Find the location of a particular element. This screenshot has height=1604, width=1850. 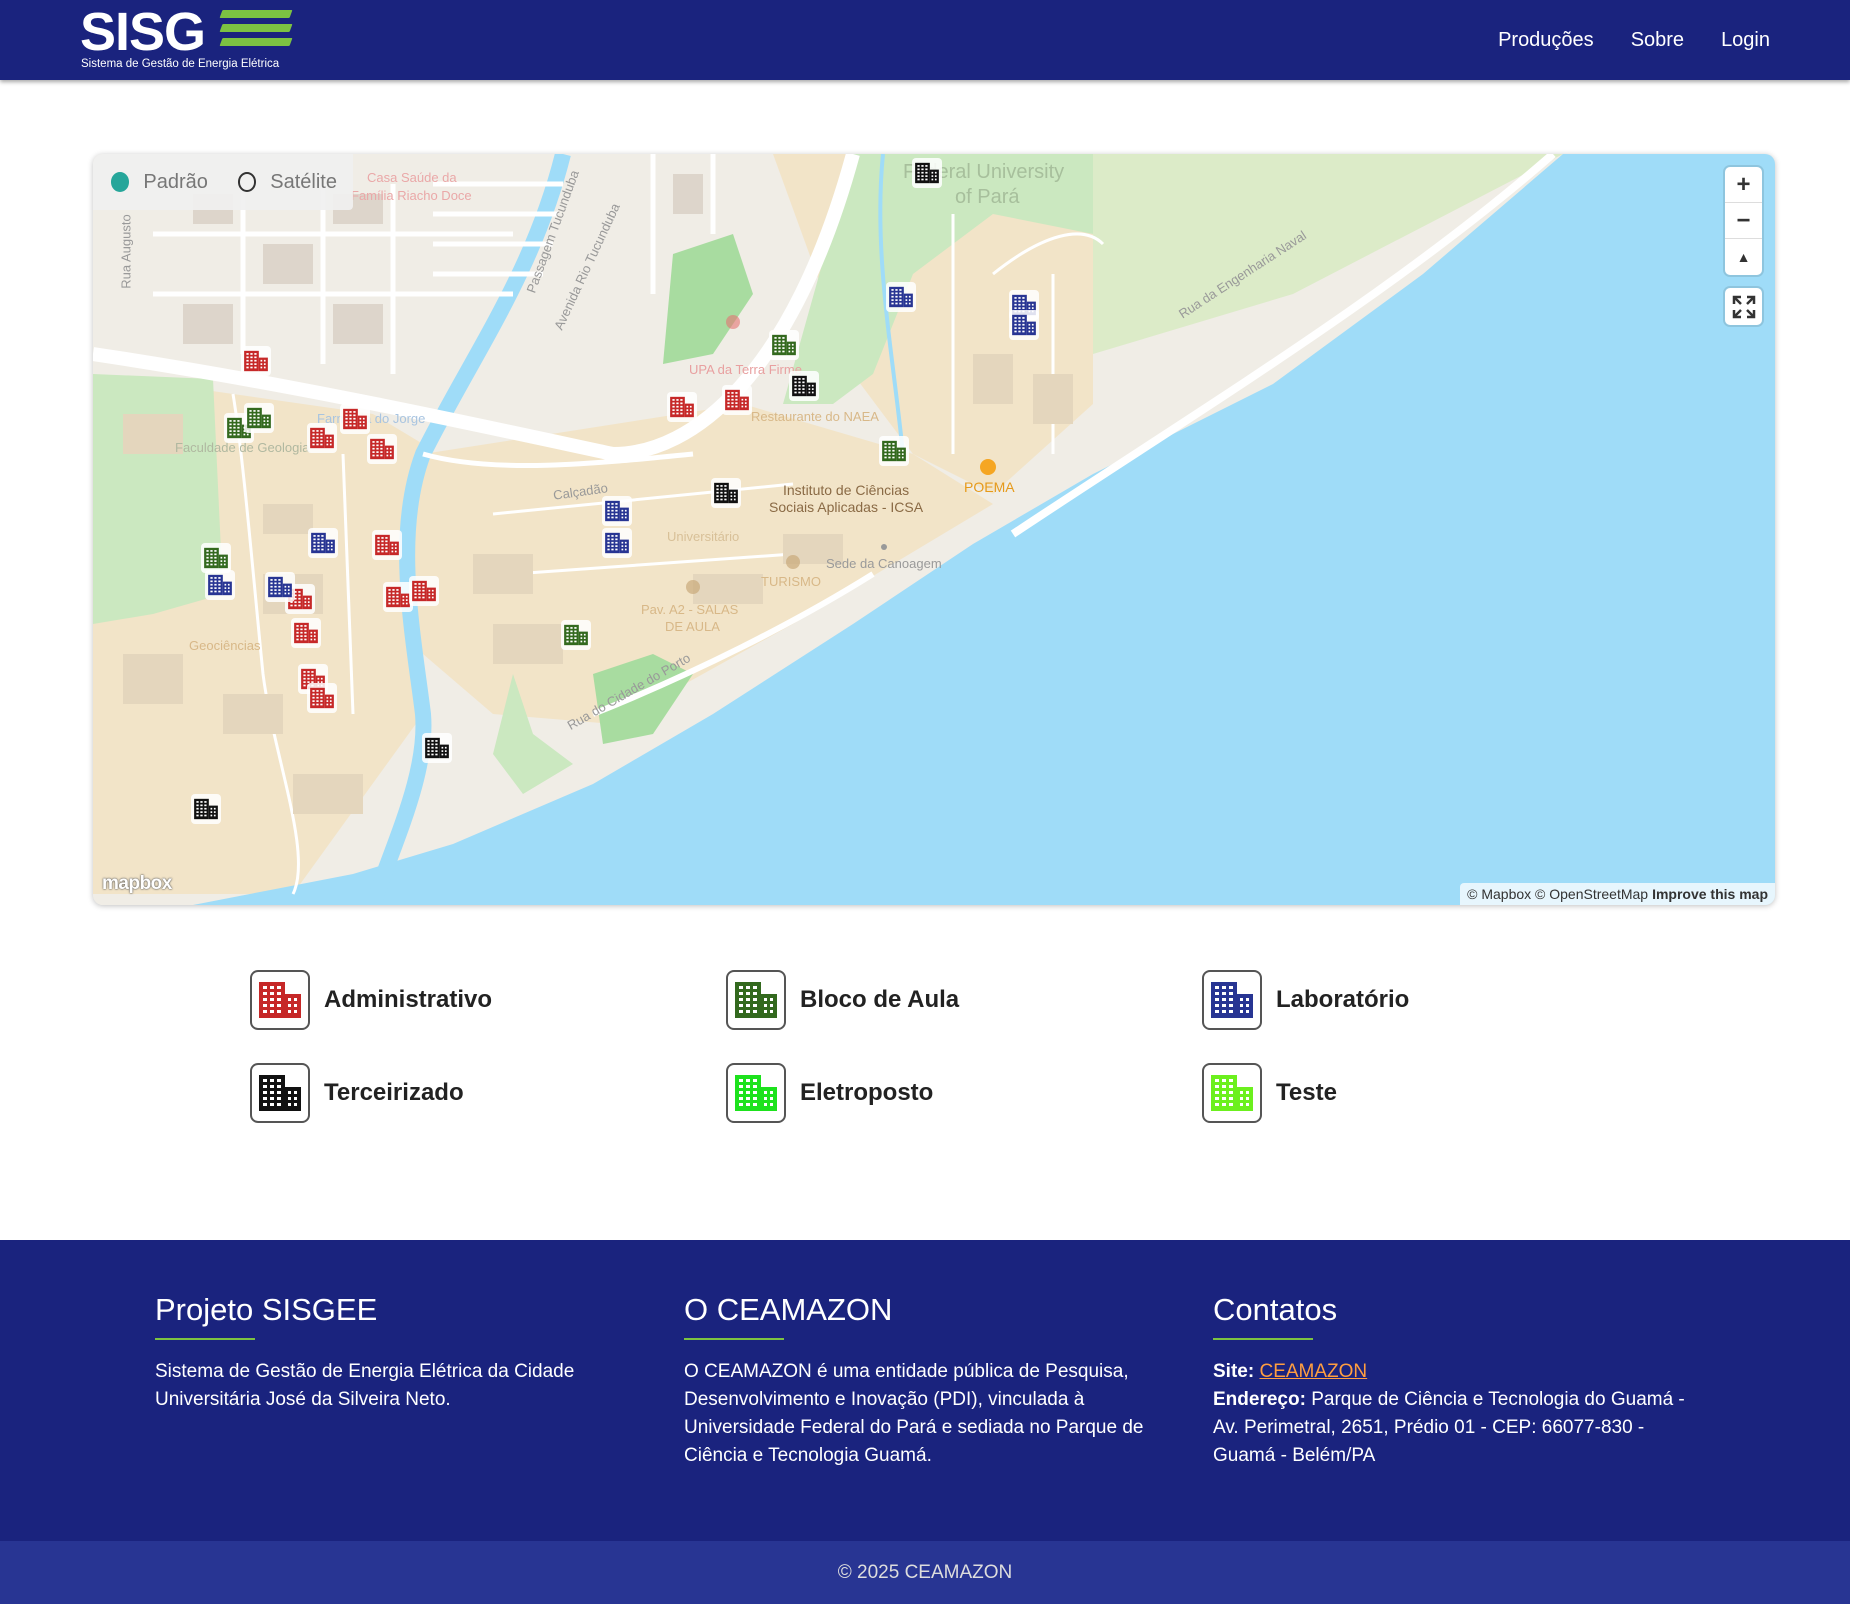

site-link: CEAMAZON is located at coordinates (1313, 1371).